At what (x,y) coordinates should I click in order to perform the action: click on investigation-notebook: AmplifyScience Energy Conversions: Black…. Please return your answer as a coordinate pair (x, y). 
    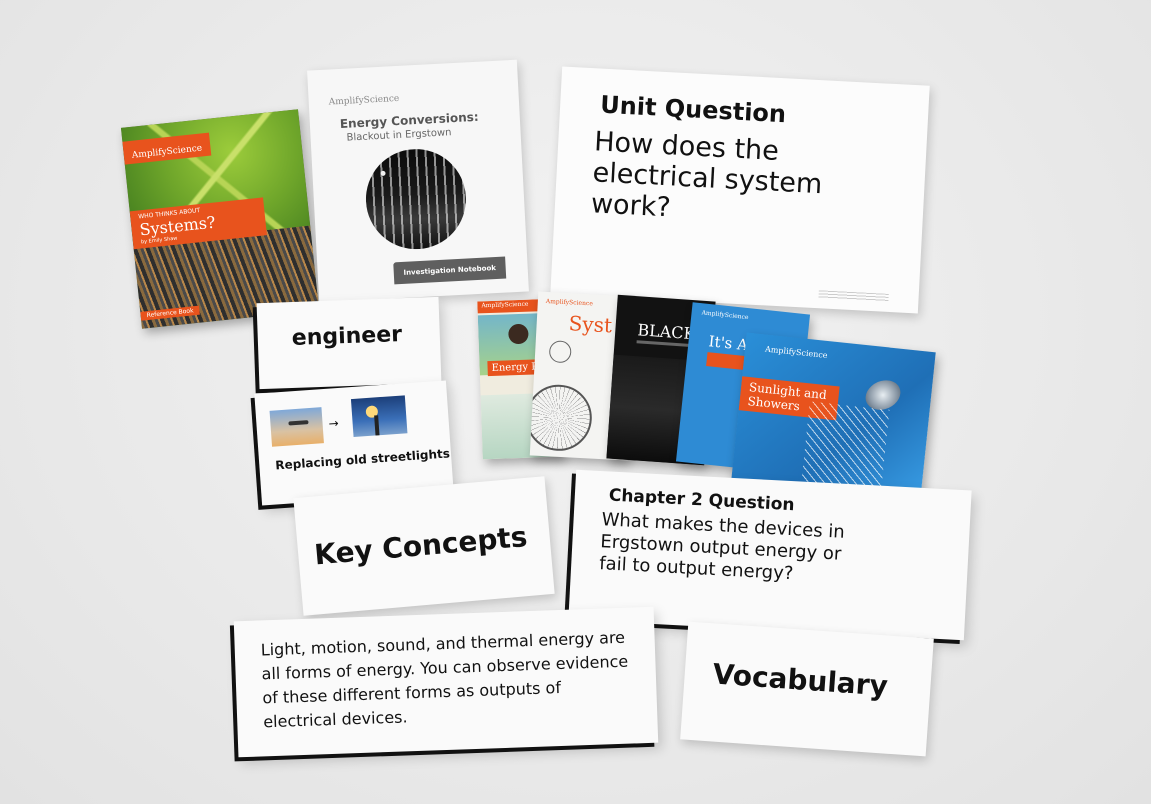
    Looking at the image, I should click on (418, 181).